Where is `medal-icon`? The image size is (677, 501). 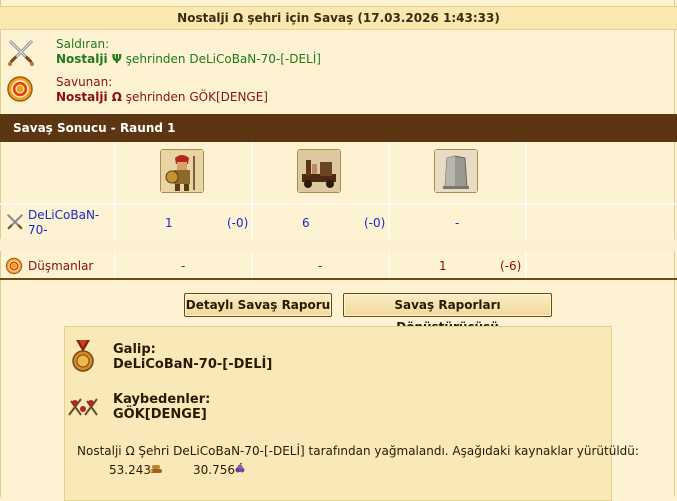
medal-icon is located at coordinates (83, 358).